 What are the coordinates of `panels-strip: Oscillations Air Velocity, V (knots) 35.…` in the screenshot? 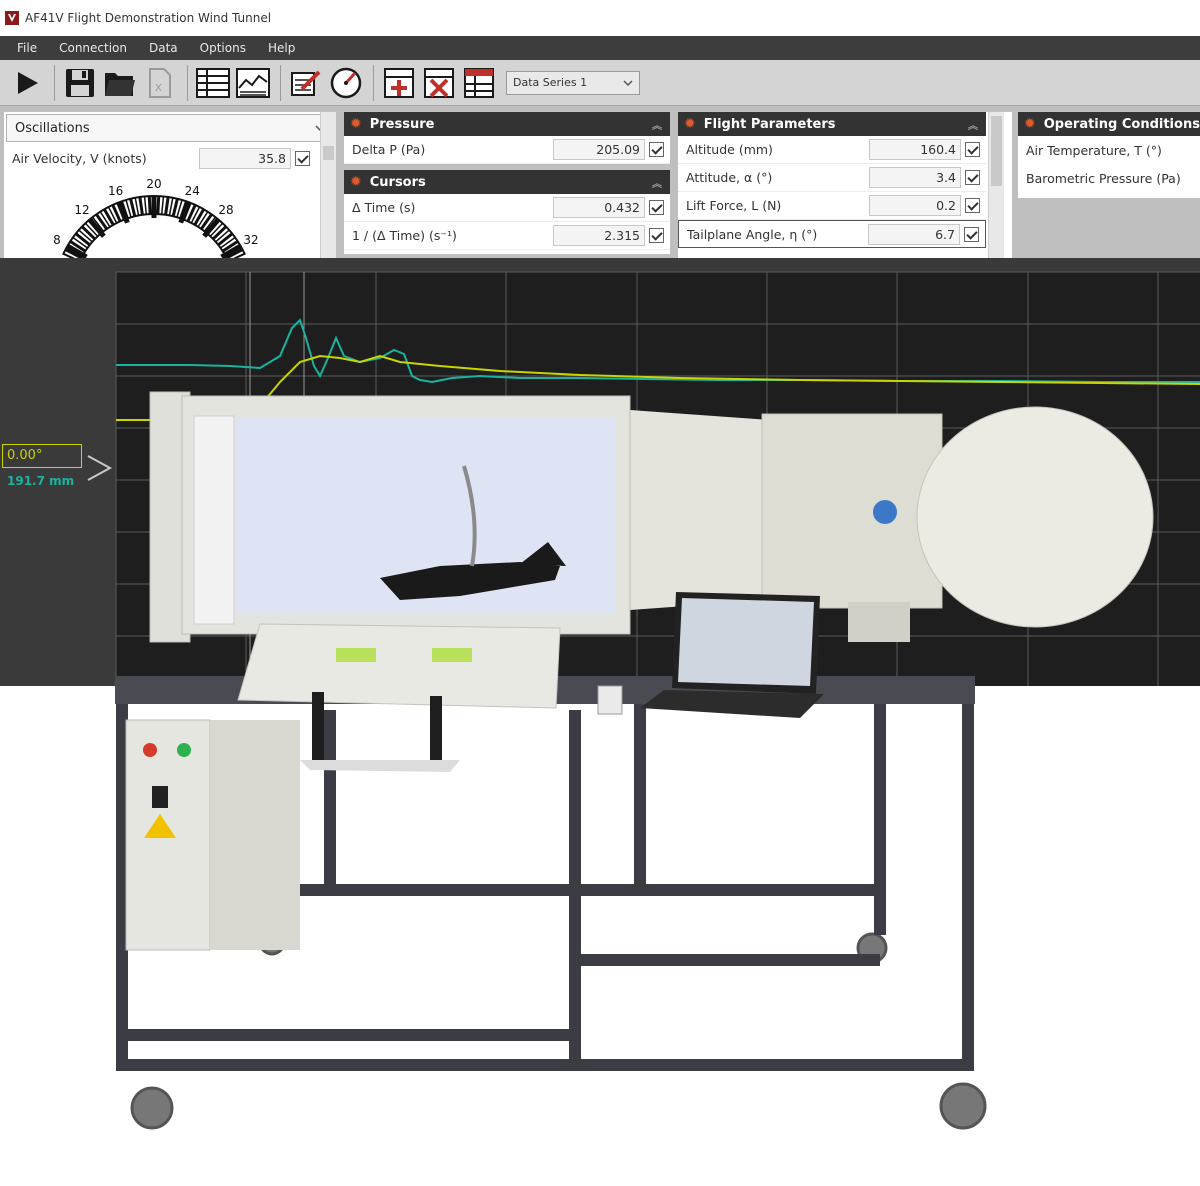 It's located at (600, 182).